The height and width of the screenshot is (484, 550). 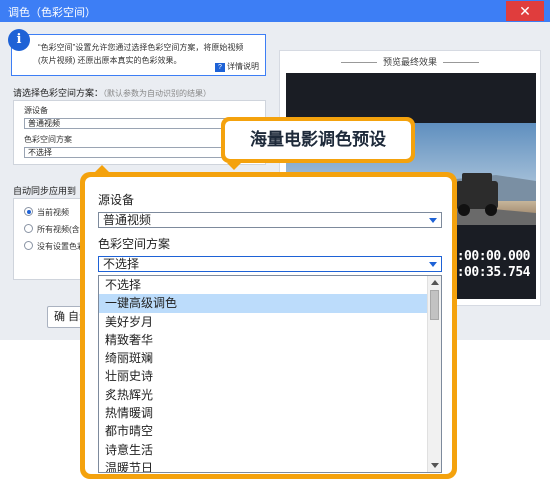 What do you see at coordinates (128, 123) in the screenshot?
I see `source-device-select: 普通视频` at bounding box center [128, 123].